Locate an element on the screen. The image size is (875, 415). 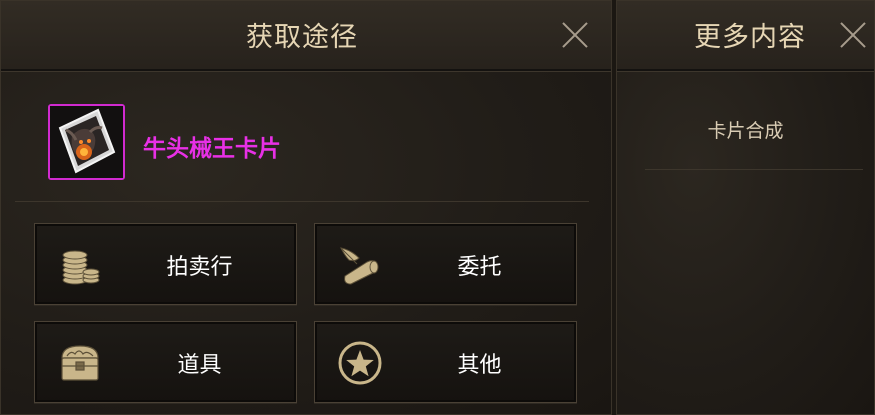
commission-button: 委托 is located at coordinates (445, 264).